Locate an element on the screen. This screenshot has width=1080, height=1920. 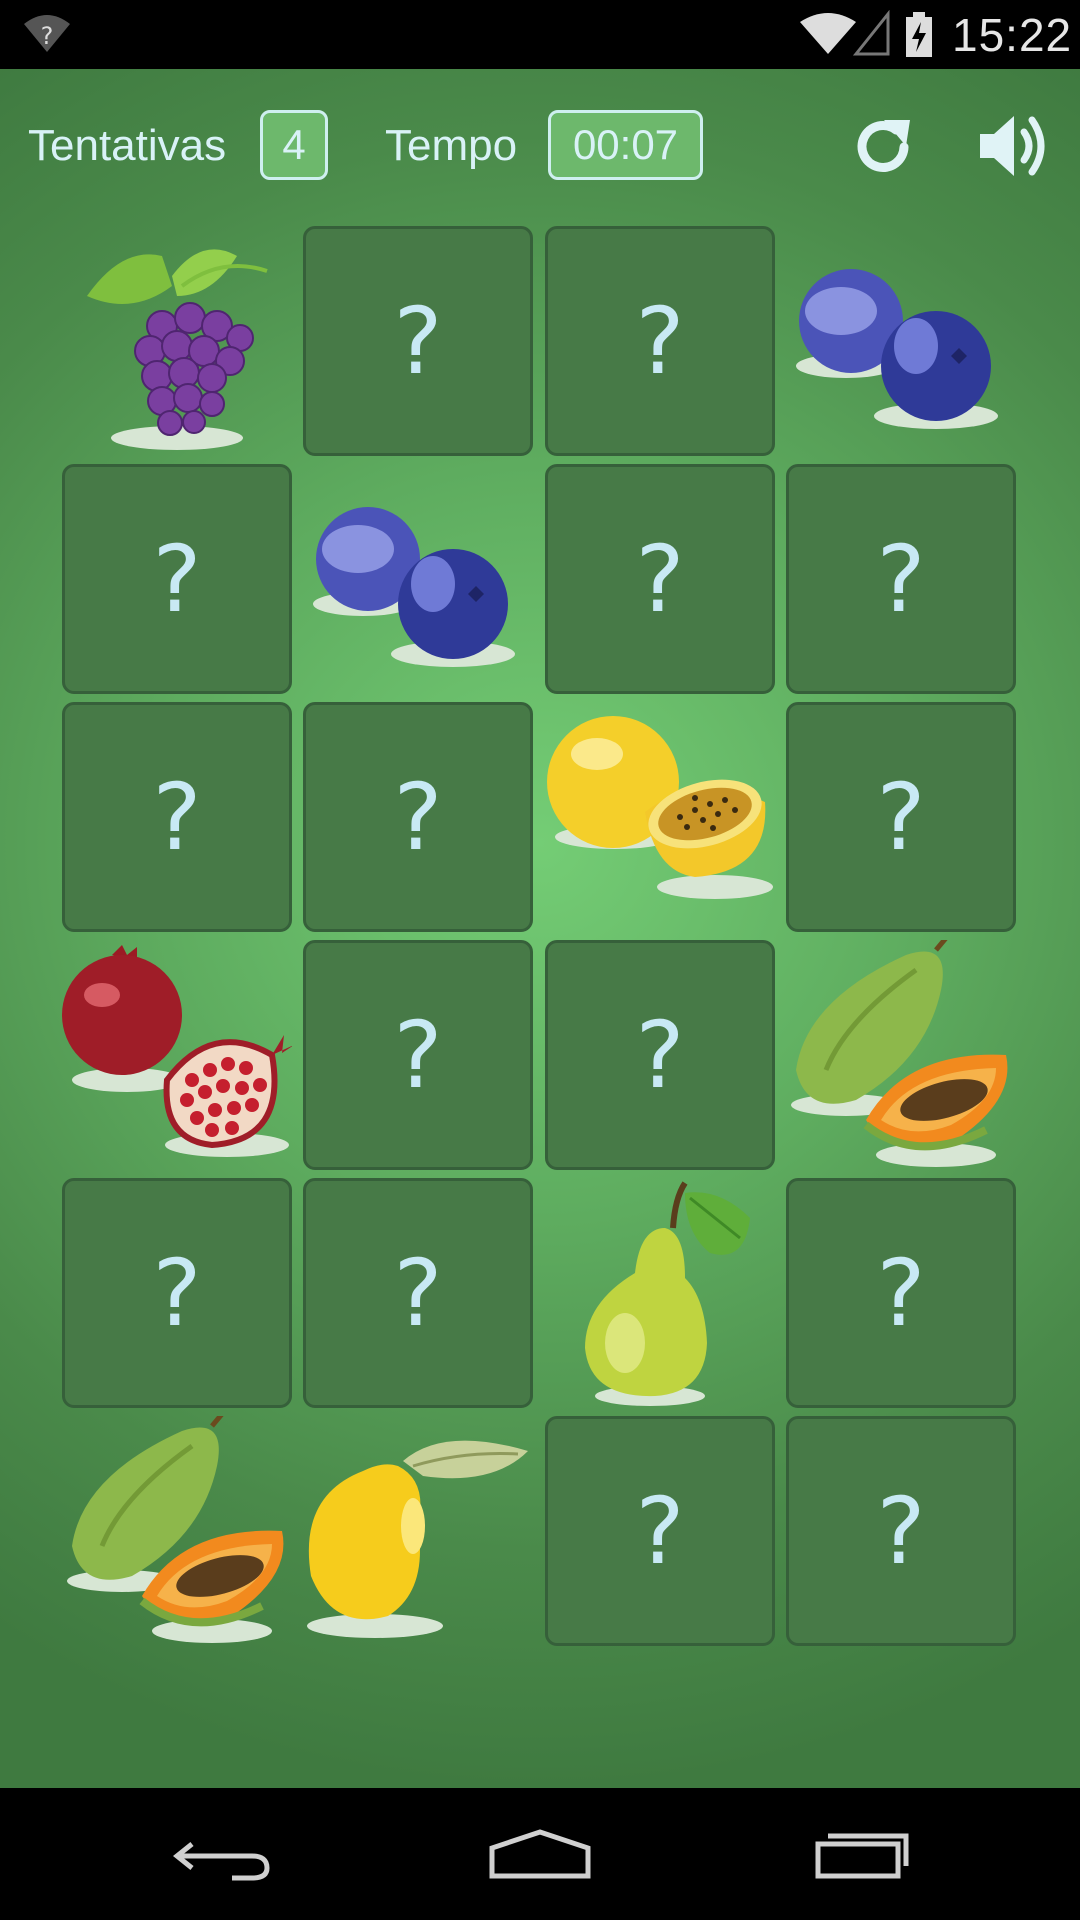
sound-icon is located at coordinates (1015, 146).